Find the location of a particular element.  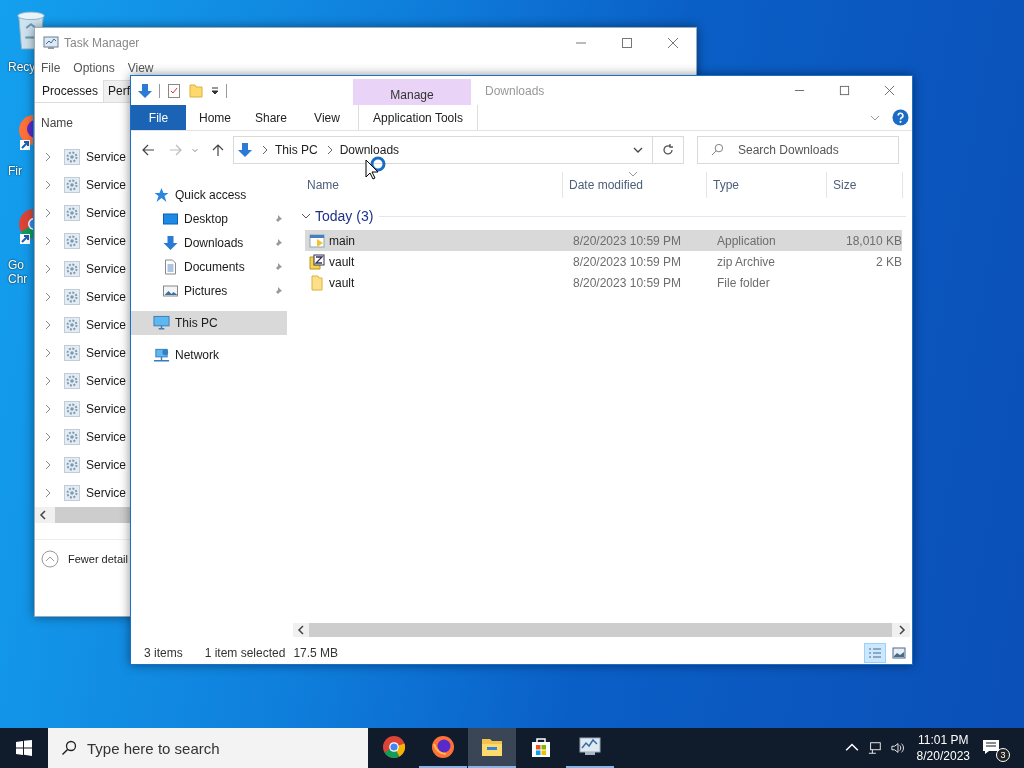

size-cell: 18,010 KB is located at coordinates (873, 240).